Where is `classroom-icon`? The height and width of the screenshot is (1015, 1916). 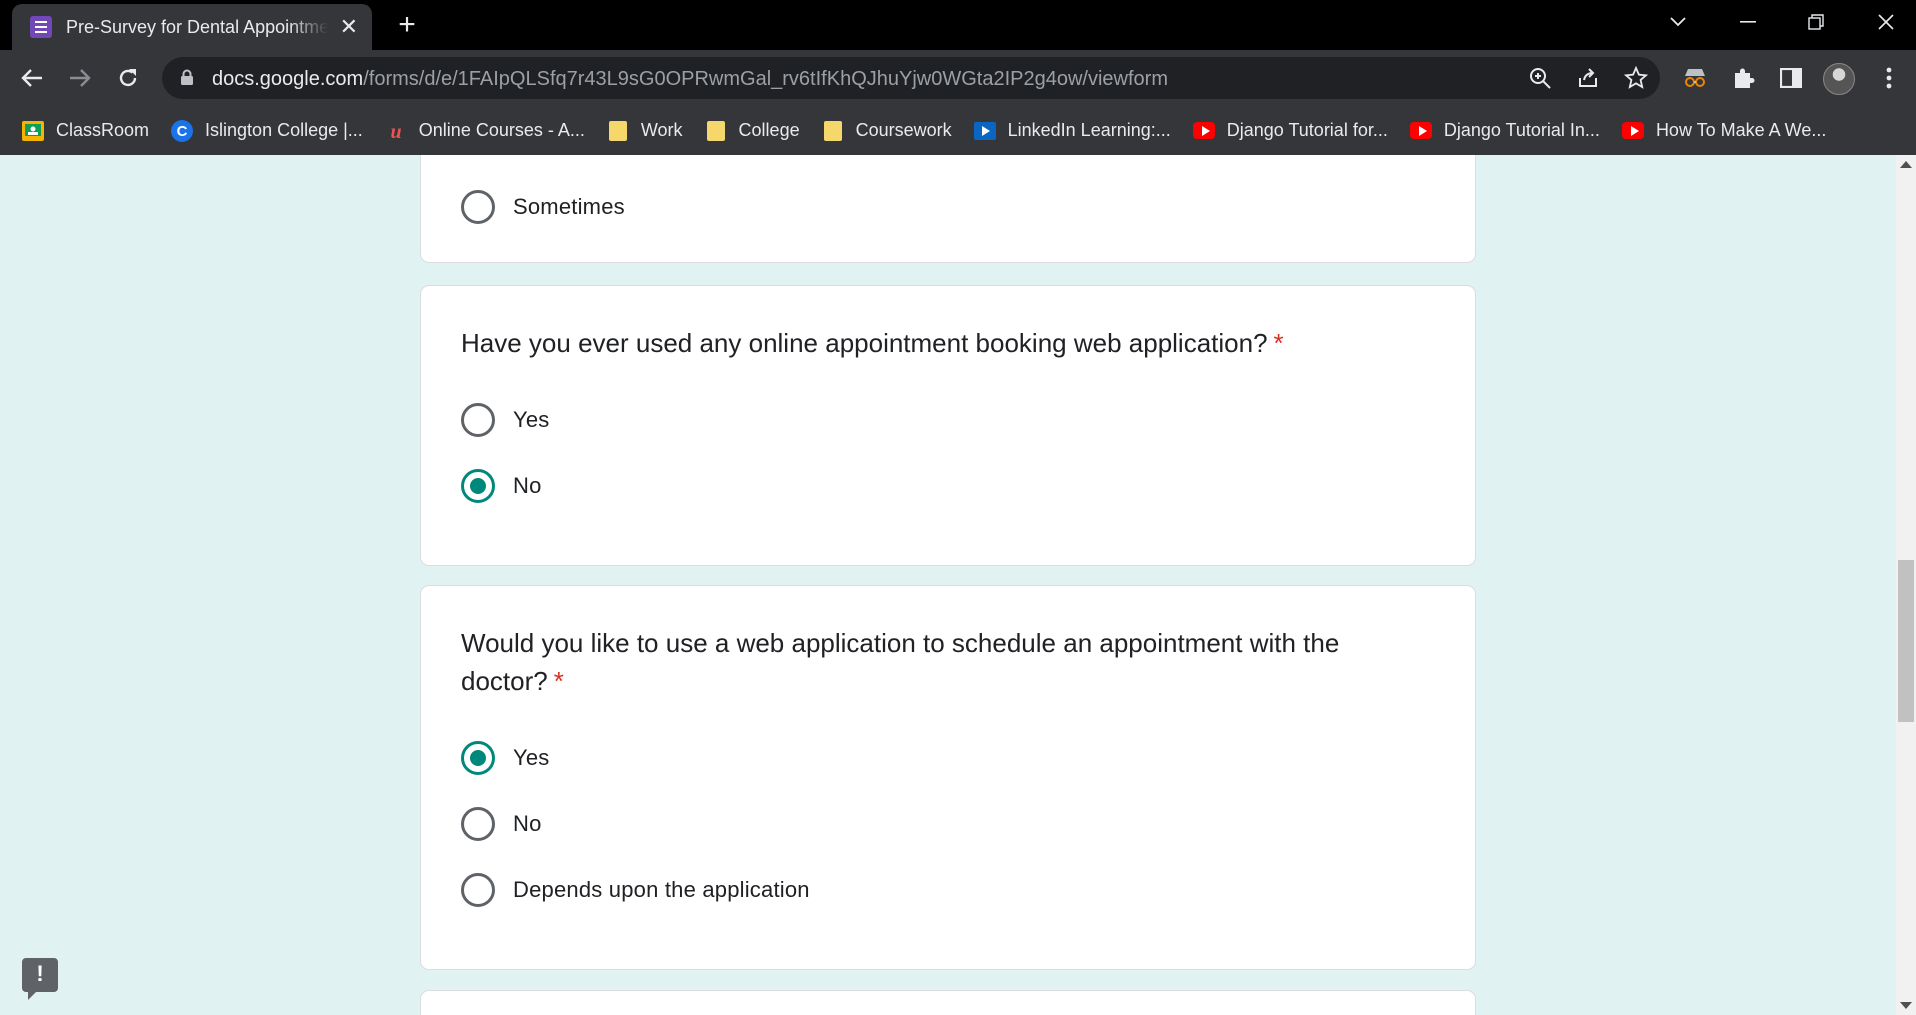
classroom-icon is located at coordinates (33, 131).